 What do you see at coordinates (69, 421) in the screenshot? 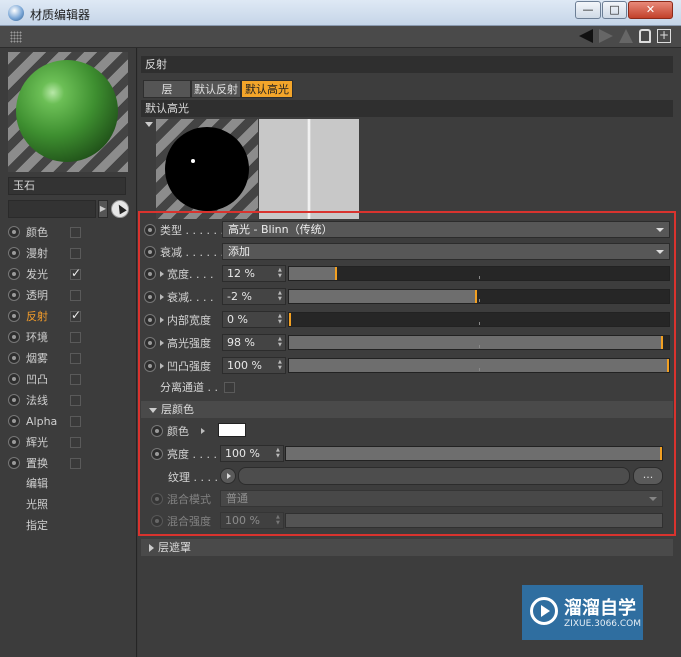
I see `channel-item: Alpha` at bounding box center [69, 421].